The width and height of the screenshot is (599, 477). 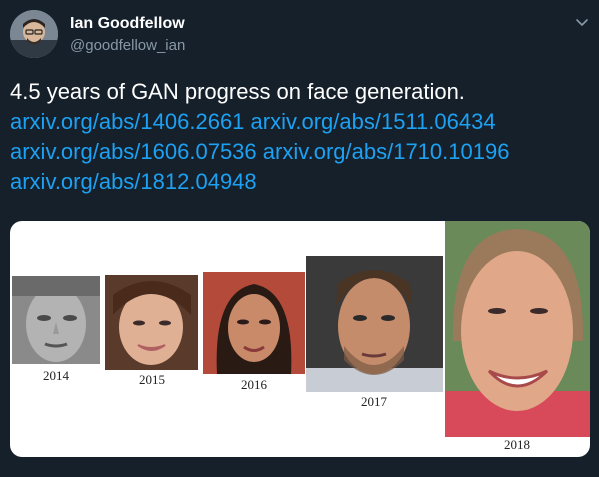 I want to click on link-arxiv-1710-10196: arxiv.org/abs/1710.10196, so click(x=386, y=151).